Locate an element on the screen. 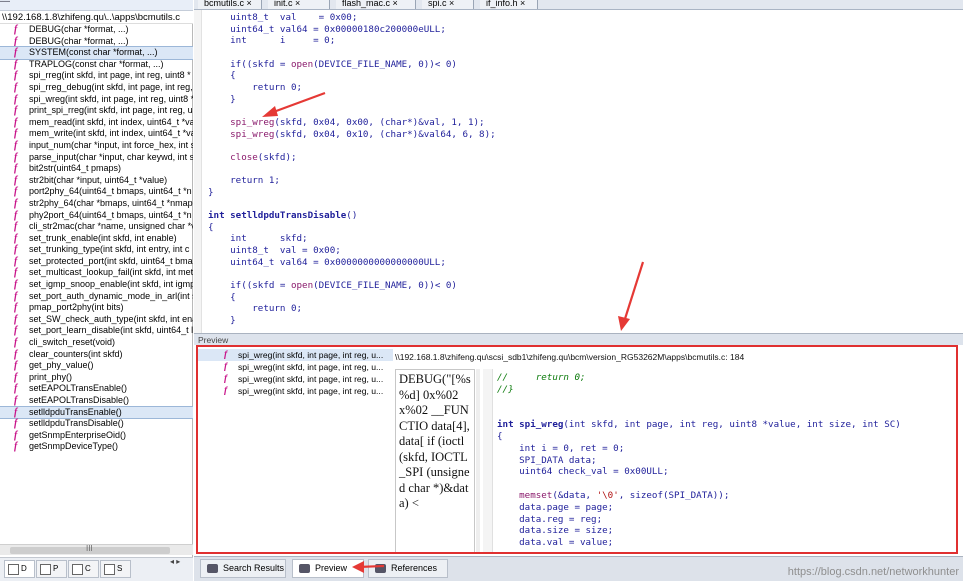 This screenshot has width=963, height=581. function-list-item: f cli_switch_reset(void) is located at coordinates (96, 343).